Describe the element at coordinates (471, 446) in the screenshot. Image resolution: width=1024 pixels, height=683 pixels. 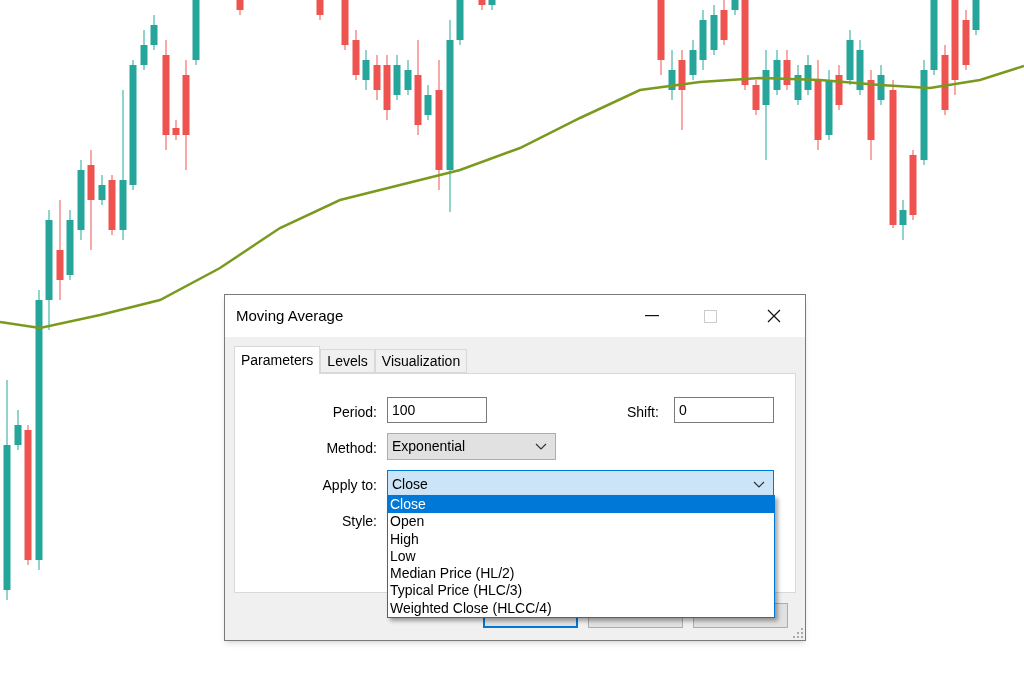
I see `dropdown: Exponential` at that location.